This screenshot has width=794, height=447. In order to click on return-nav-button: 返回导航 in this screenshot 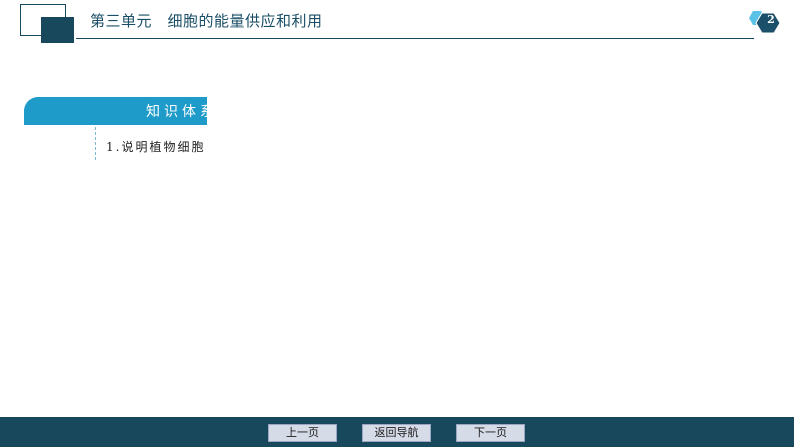, I will do `click(396, 433)`.